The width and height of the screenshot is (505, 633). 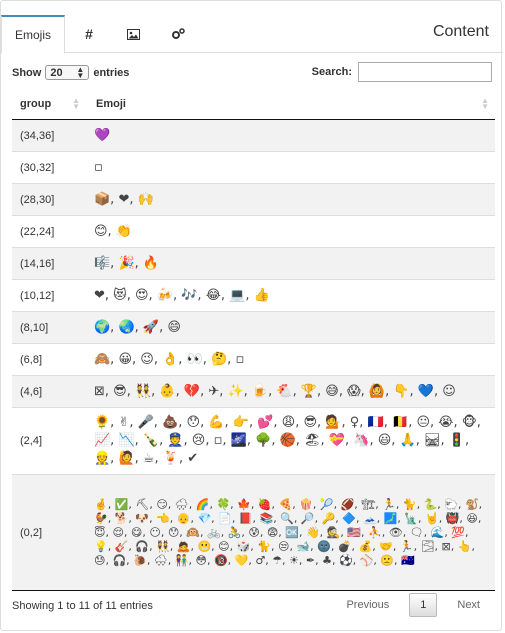 I want to click on table-row: (22,24] 😊, 👏, so click(x=253, y=231).